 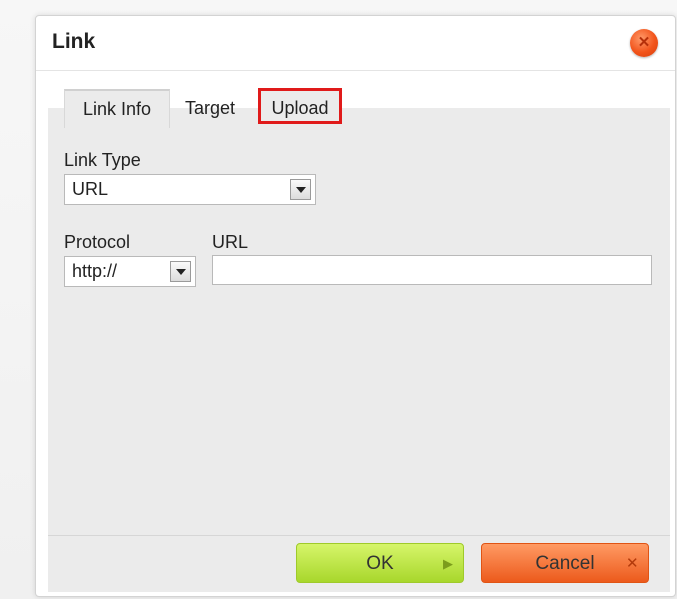 I want to click on link-type-label: Link Type, so click(x=102, y=160).